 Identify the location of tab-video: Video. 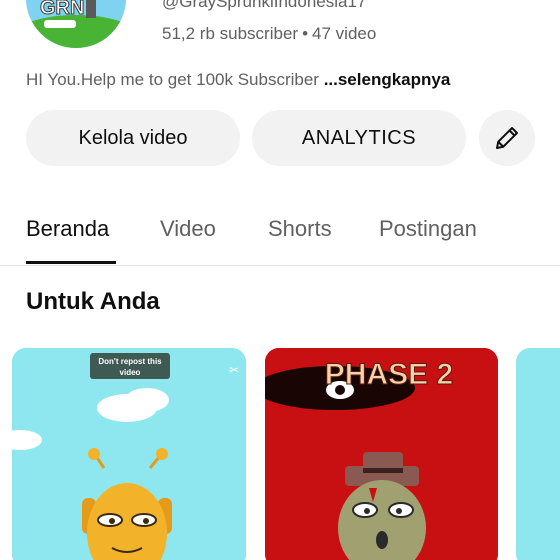
(188, 229).